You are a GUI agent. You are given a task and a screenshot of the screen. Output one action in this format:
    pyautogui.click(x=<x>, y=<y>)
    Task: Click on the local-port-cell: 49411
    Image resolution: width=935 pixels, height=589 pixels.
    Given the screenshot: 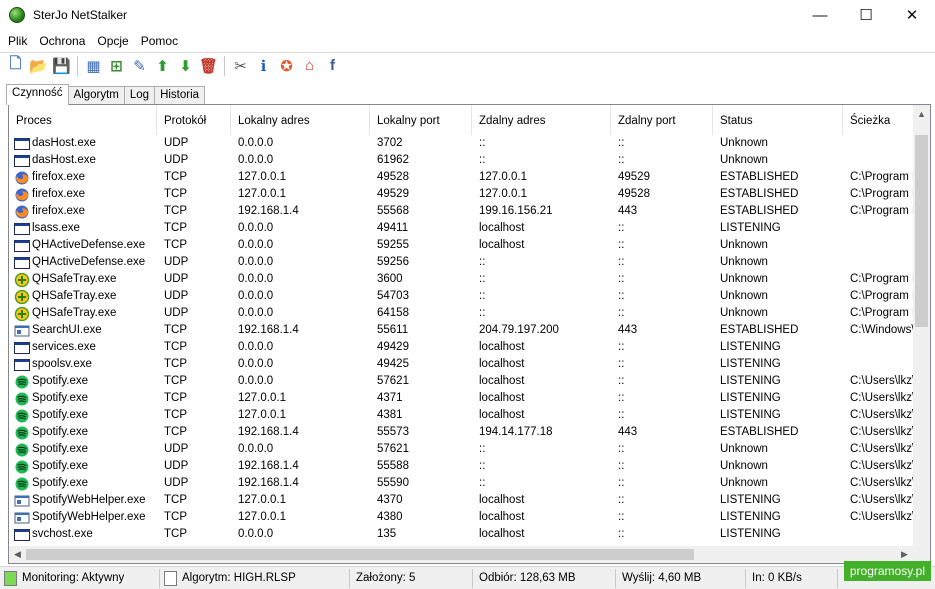 What is the action you would take?
    pyautogui.click(x=393, y=228)
    